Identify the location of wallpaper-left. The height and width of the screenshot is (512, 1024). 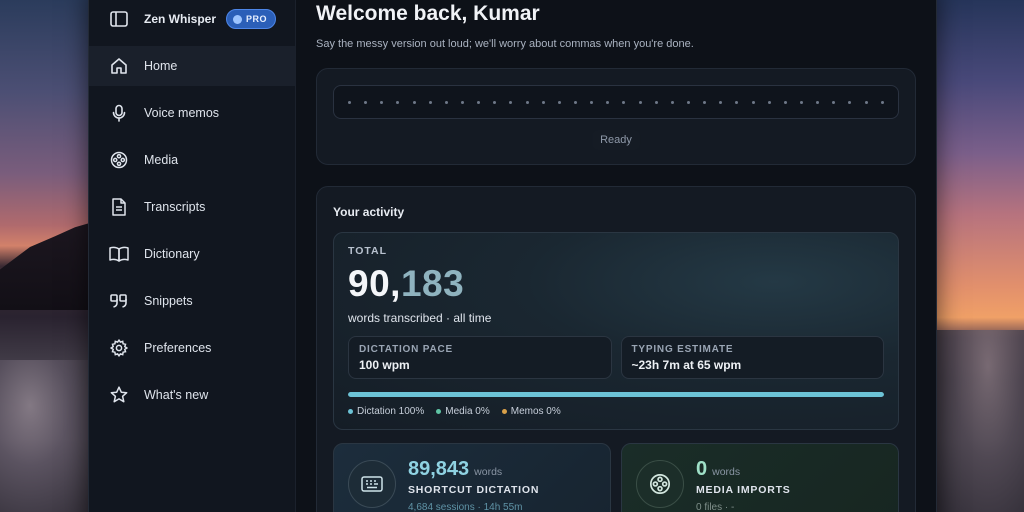
(50, 256).